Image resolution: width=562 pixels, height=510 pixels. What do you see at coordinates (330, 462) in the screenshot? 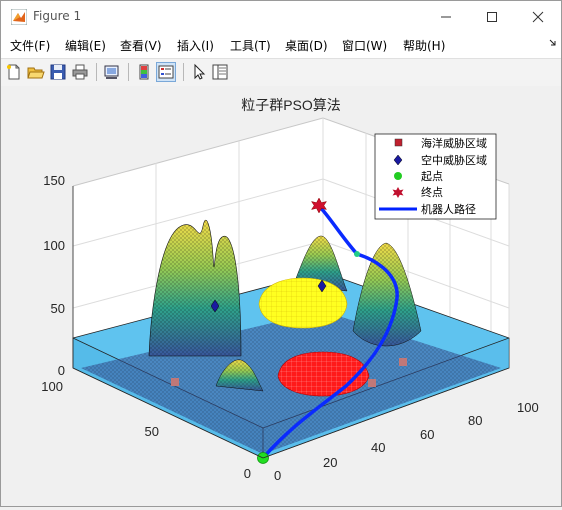
I see `x-tick-label: 20` at bounding box center [330, 462].